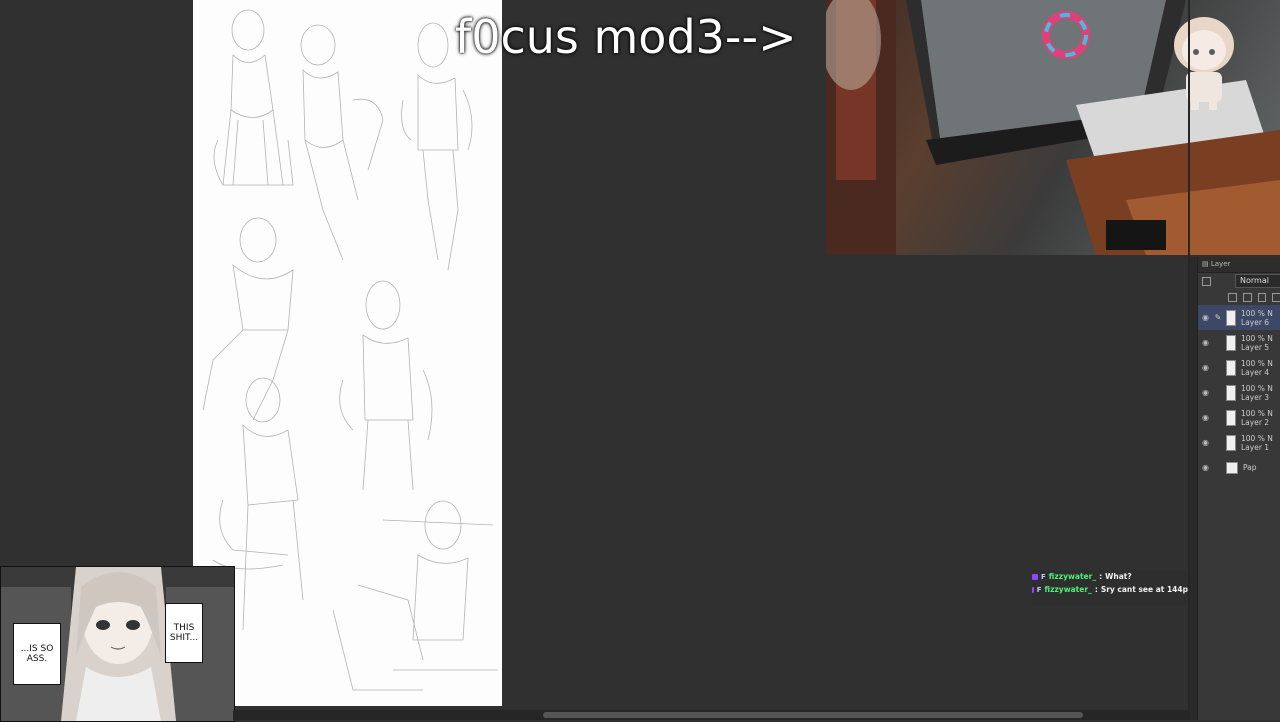  What do you see at coordinates (1218, 317) in the screenshot?
I see `pen-icon: ✎` at bounding box center [1218, 317].